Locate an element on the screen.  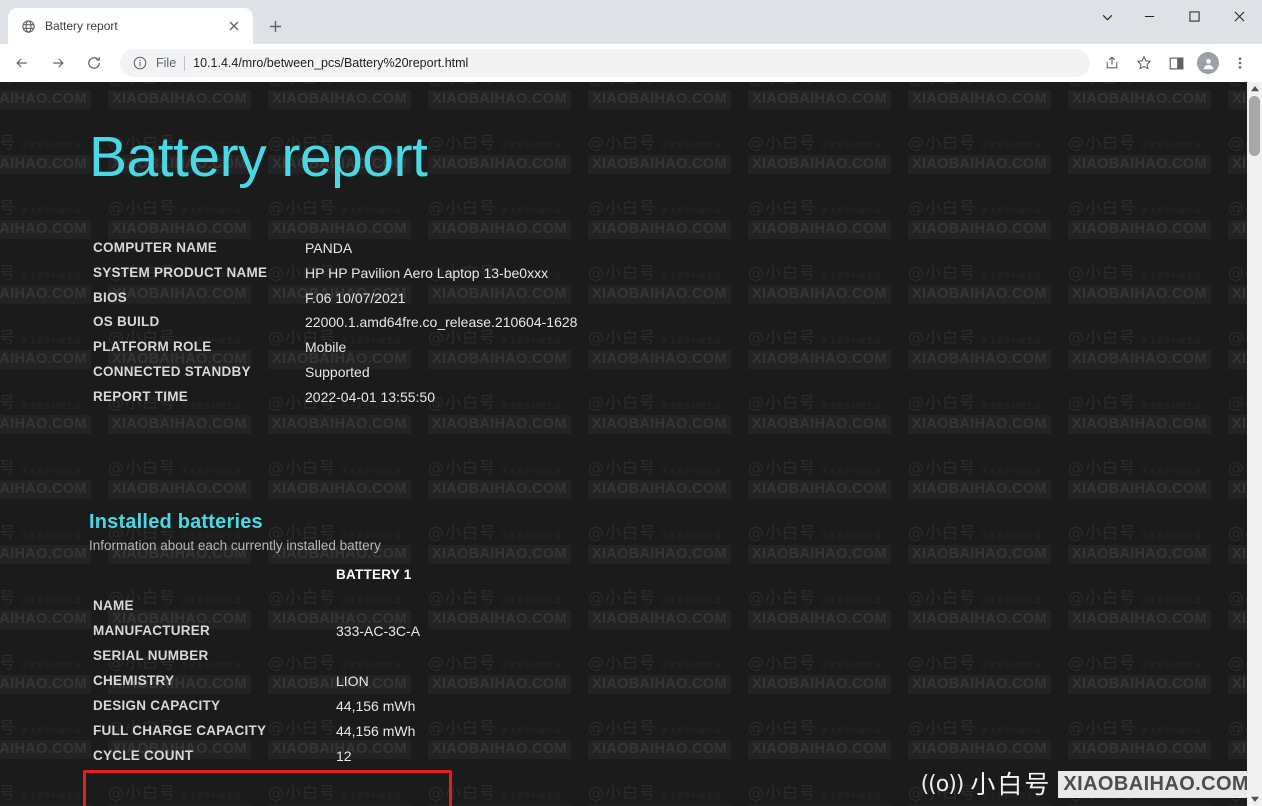
share-icon is located at coordinates (1112, 63).